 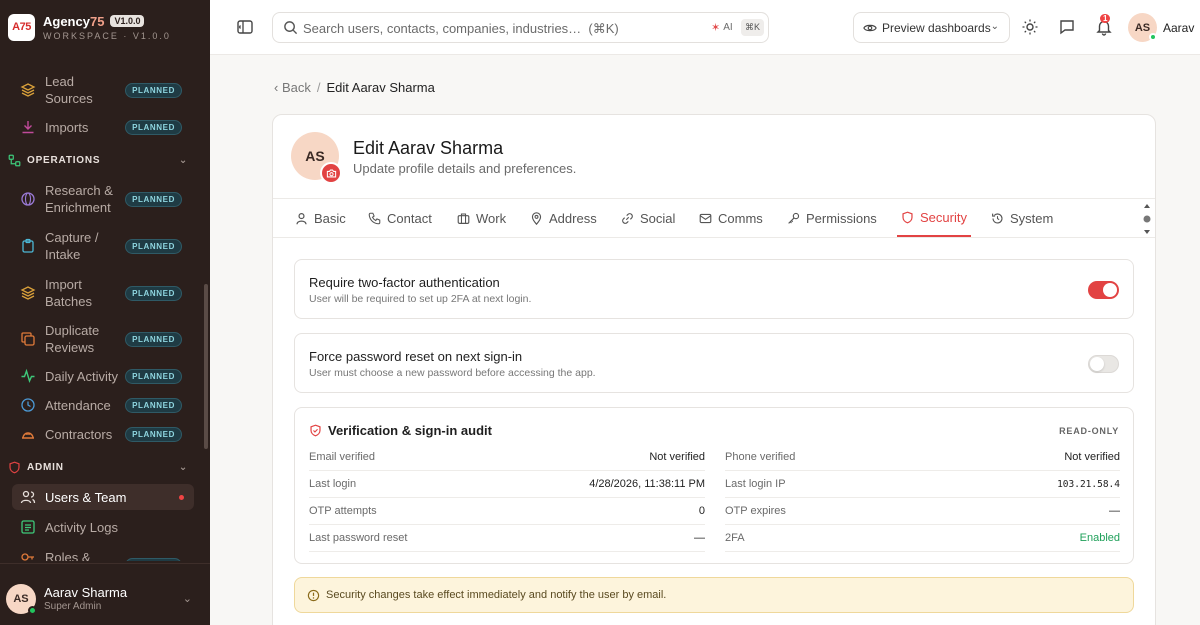 What do you see at coordinates (648, 218) in the screenshot?
I see `tab-social: Social` at bounding box center [648, 218].